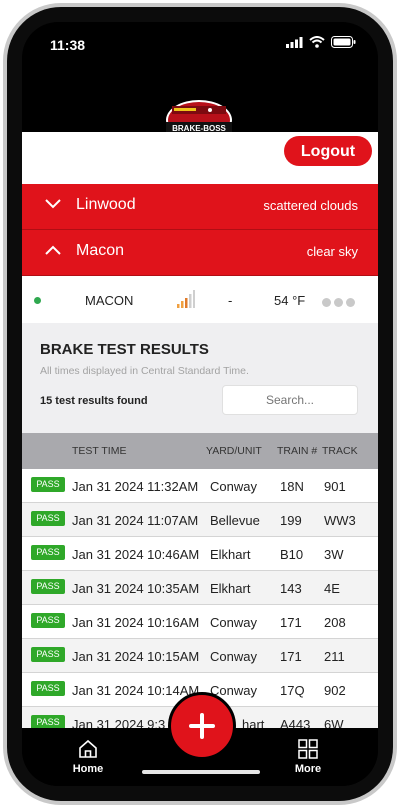 The image size is (400, 808). I want to click on home-icon, so click(88, 748).